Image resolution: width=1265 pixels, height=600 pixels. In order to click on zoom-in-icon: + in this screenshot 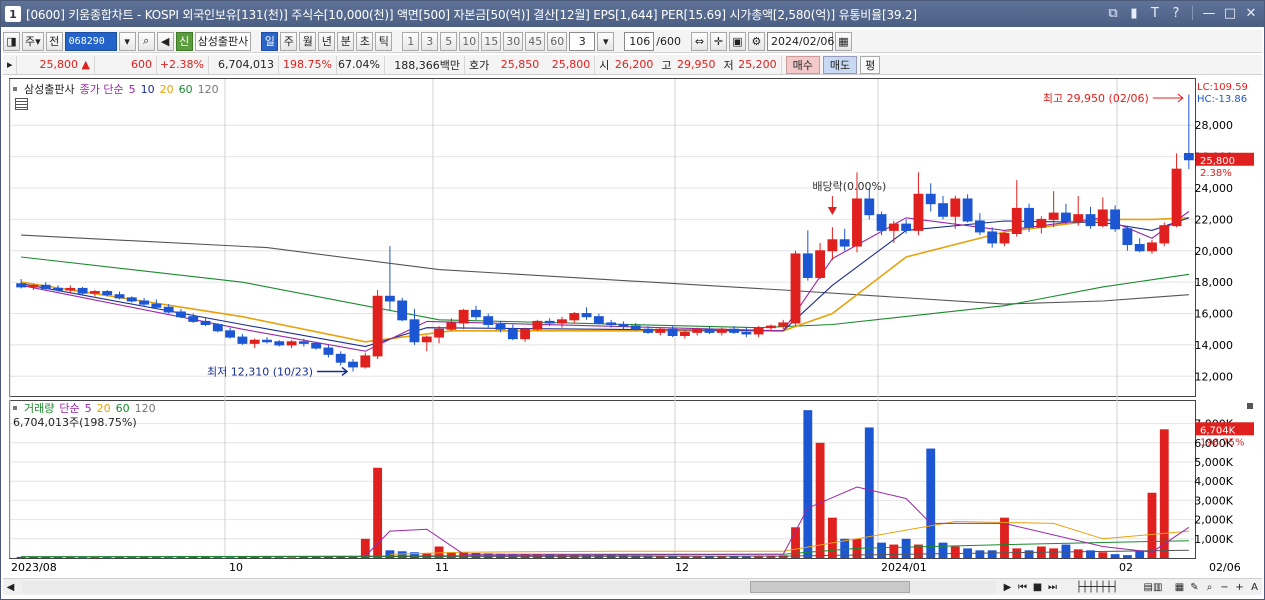, I will do `click(1239, 587)`.